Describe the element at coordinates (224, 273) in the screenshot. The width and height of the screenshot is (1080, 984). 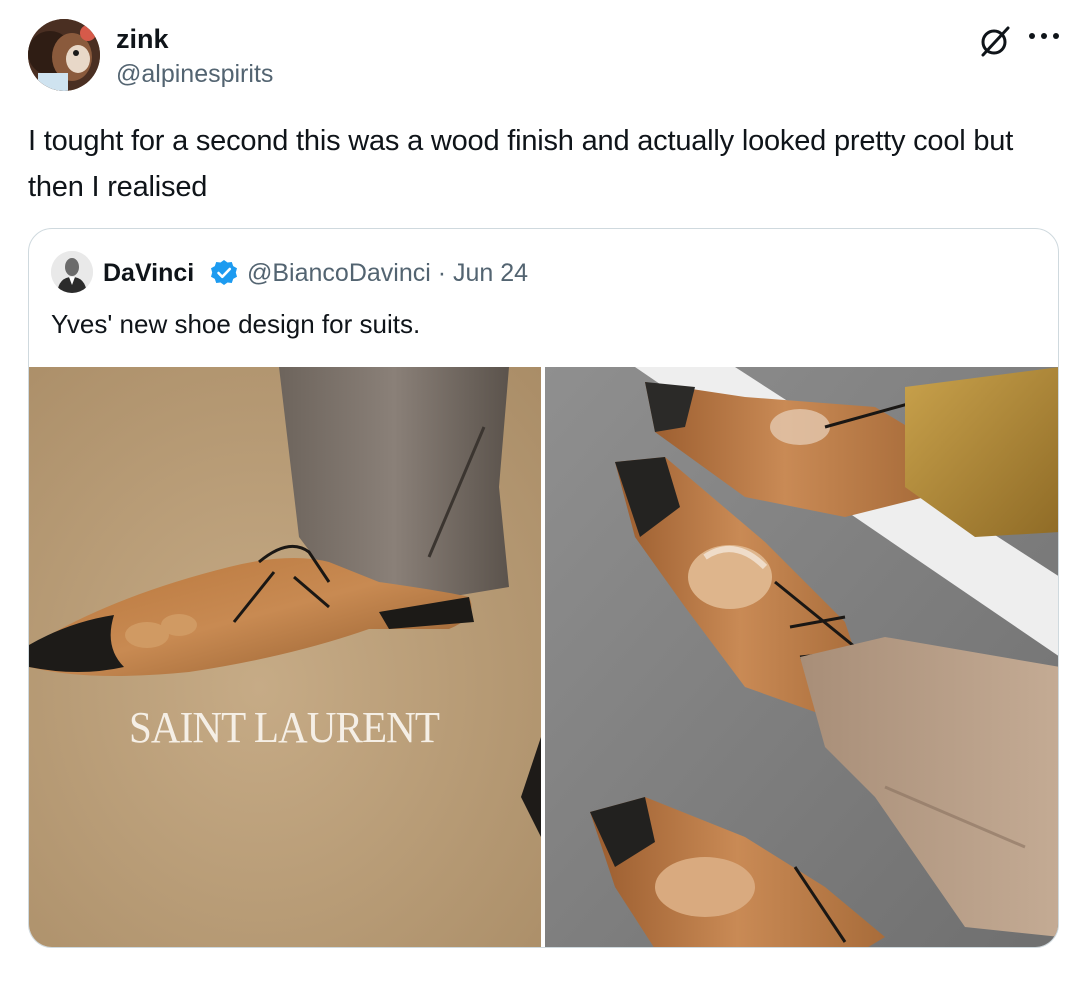
I see `verified-badge-icon` at that location.